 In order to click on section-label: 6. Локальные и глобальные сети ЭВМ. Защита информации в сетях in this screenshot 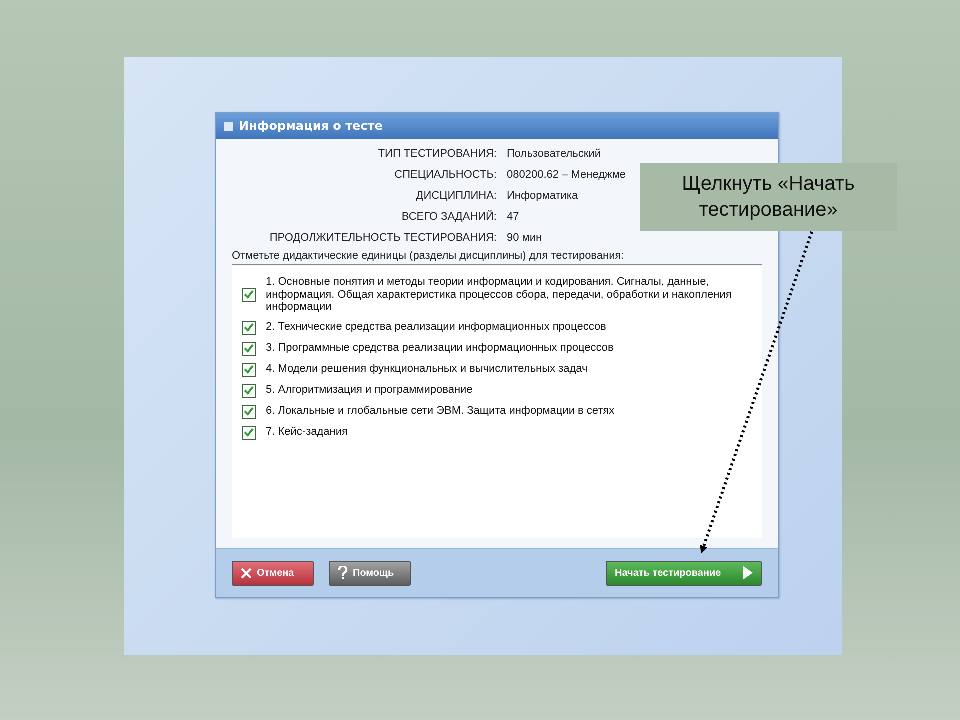, I will do `click(440, 411)`.